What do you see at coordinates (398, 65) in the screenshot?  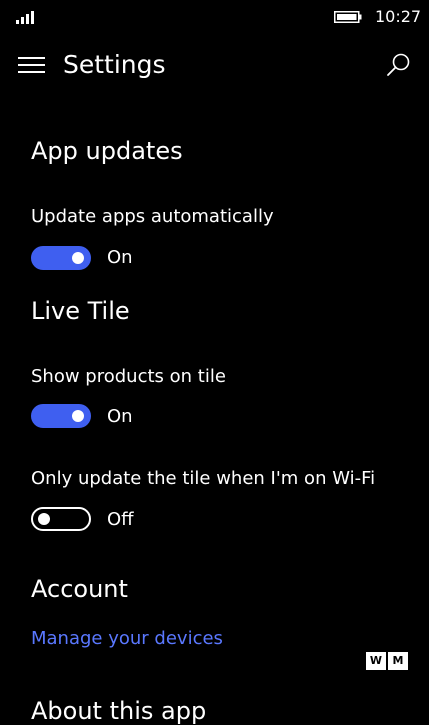 I see `search-icon` at bounding box center [398, 65].